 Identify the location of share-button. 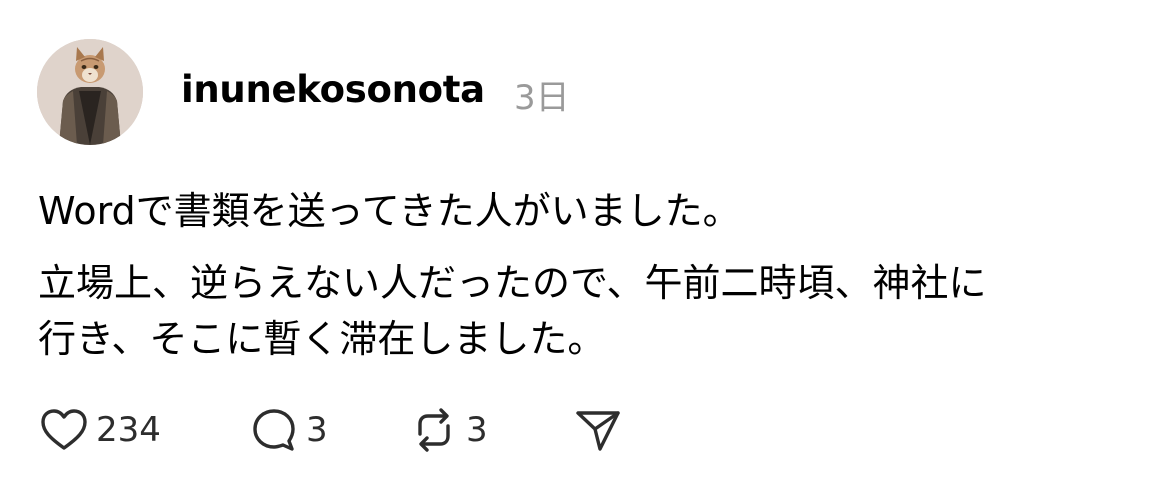
(598, 430).